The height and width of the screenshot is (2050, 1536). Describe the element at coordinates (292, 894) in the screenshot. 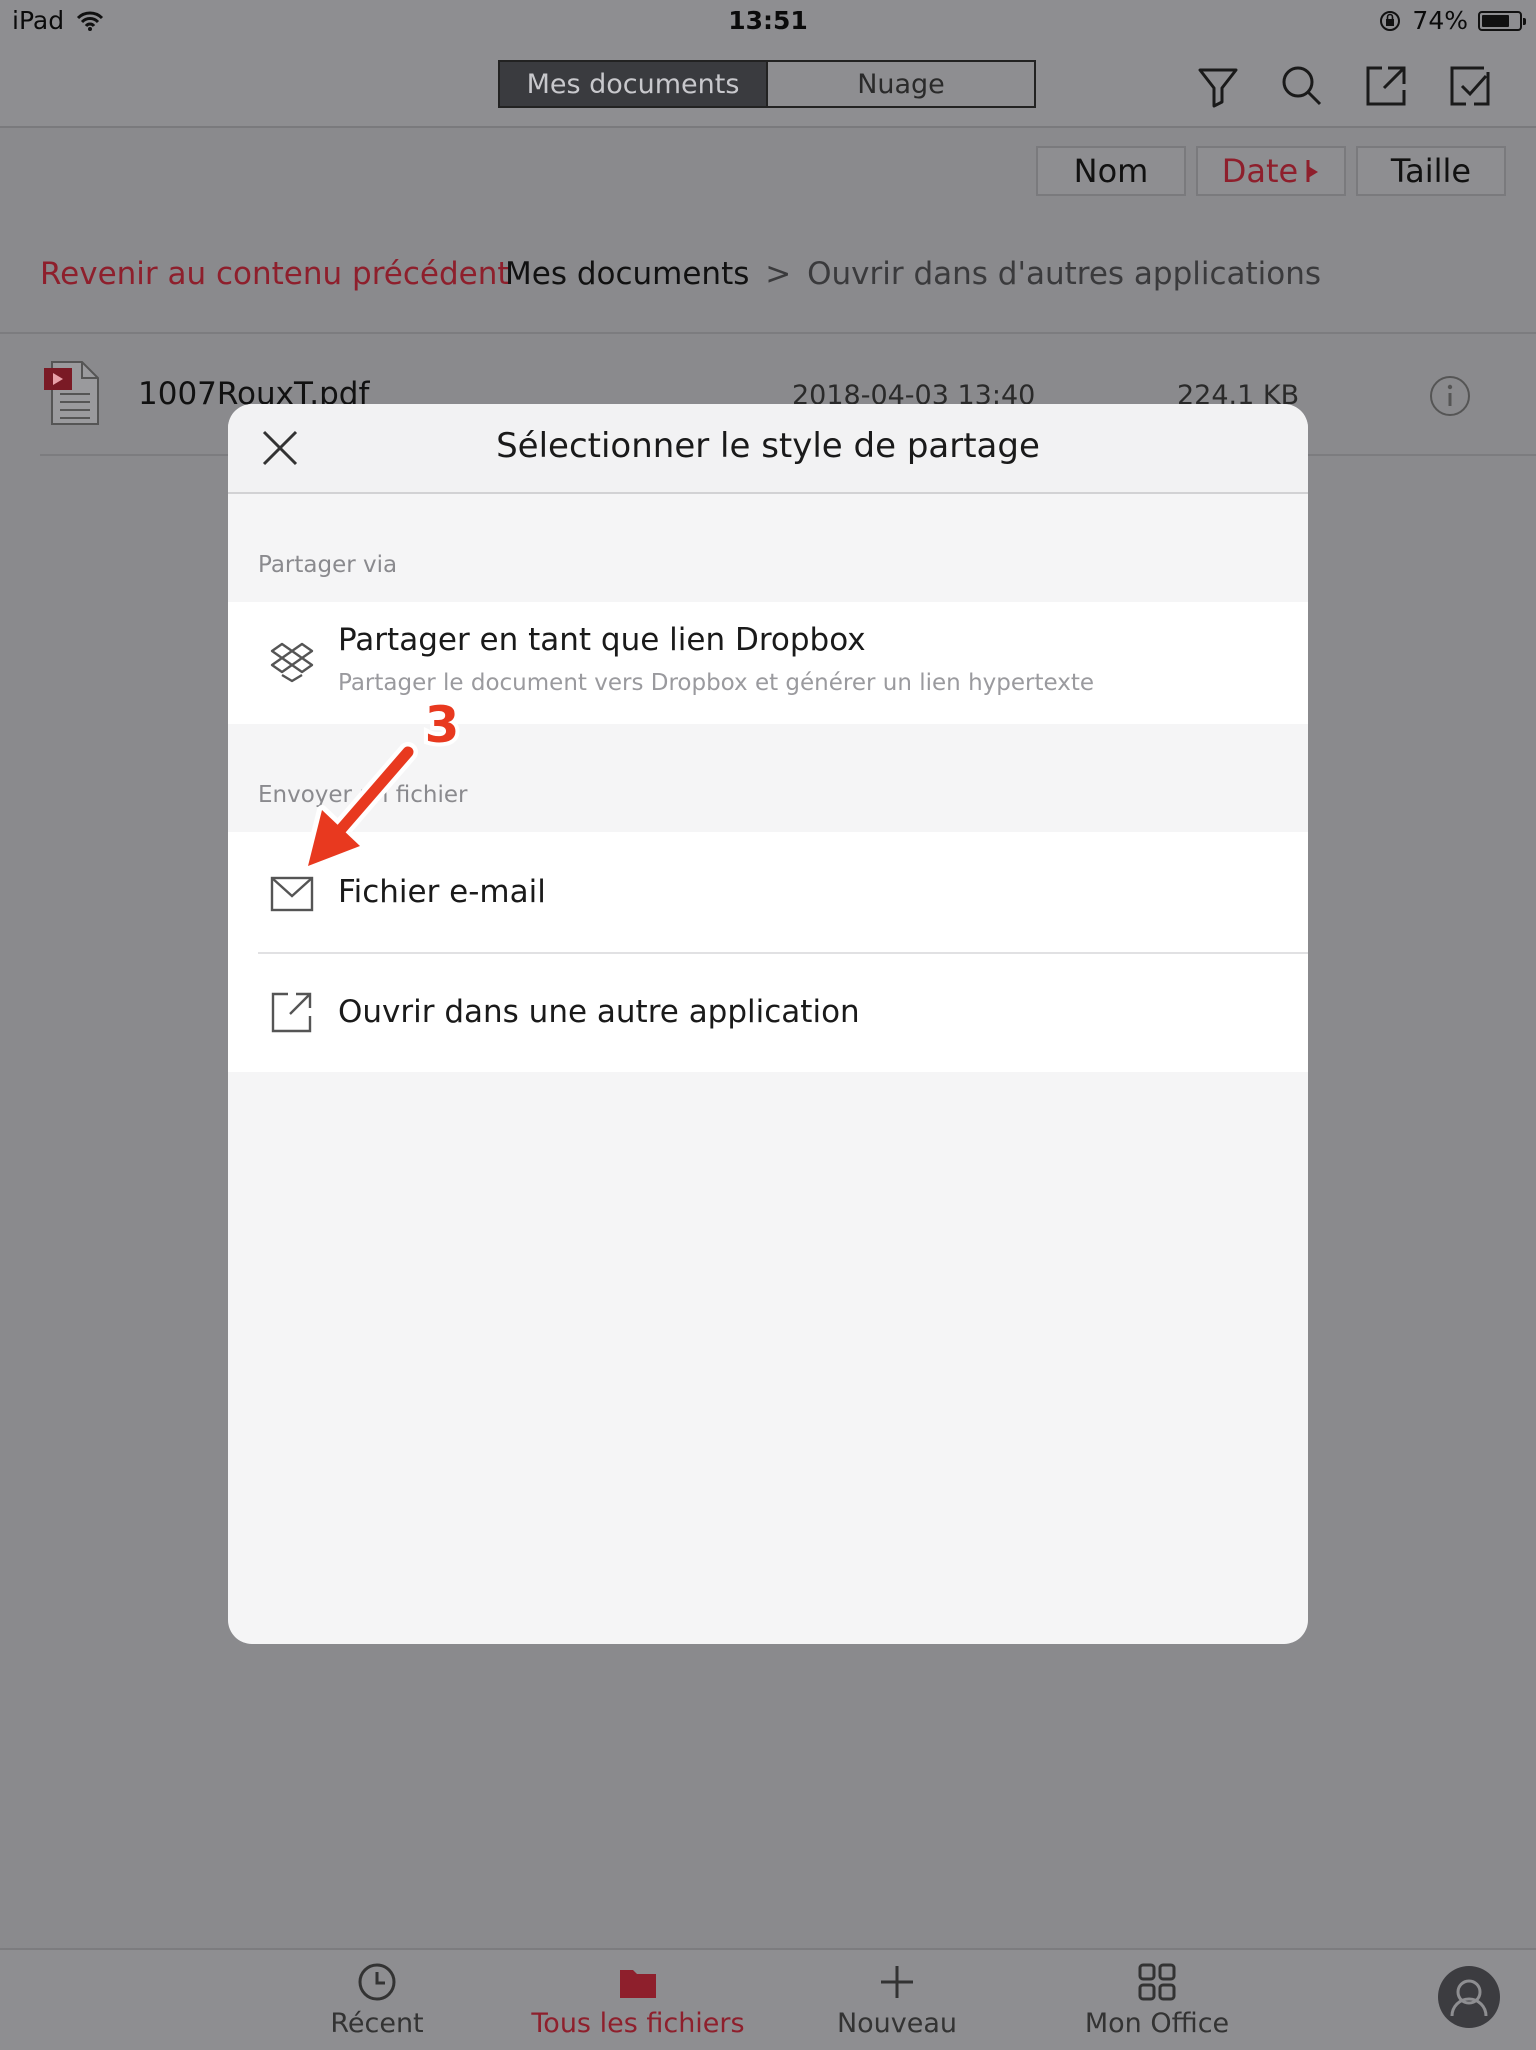

I see `mail-icon` at that location.